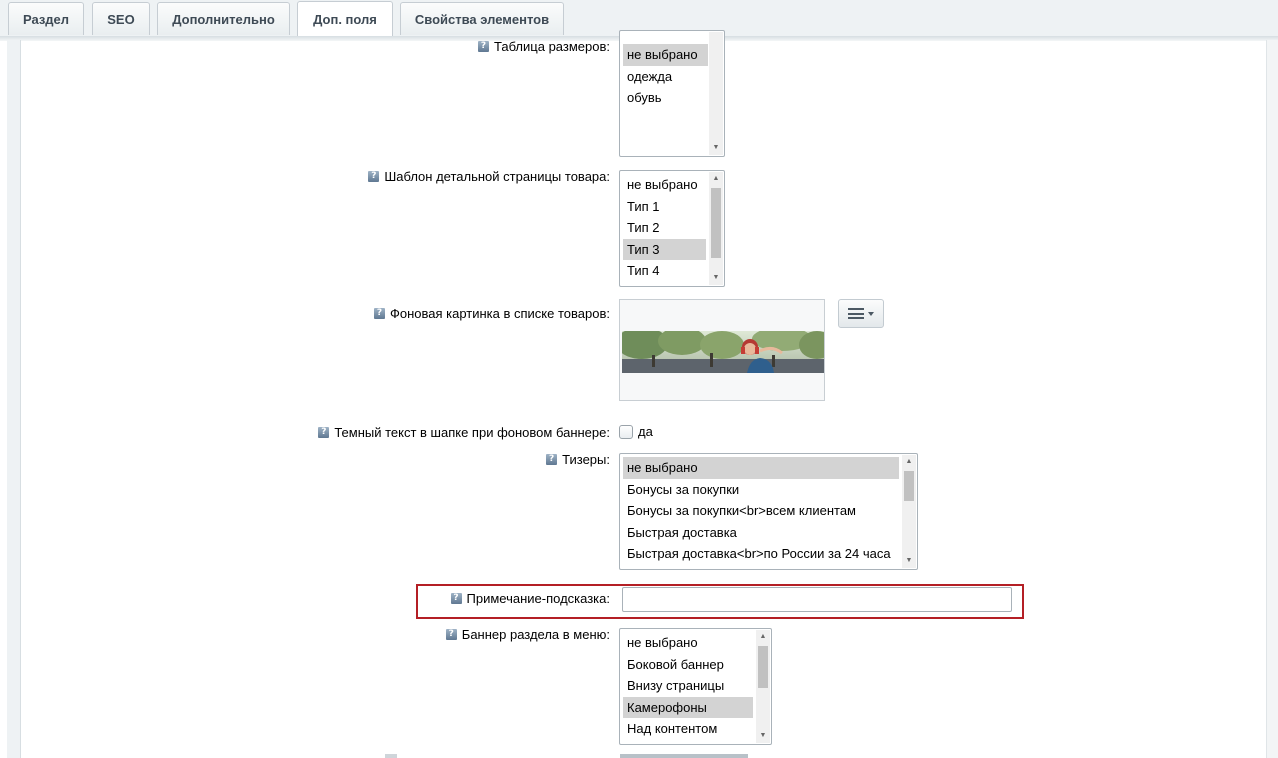 The height and width of the screenshot is (758, 1278). What do you see at coordinates (665, 98) in the screenshot?
I see `list-item: обувь` at bounding box center [665, 98].